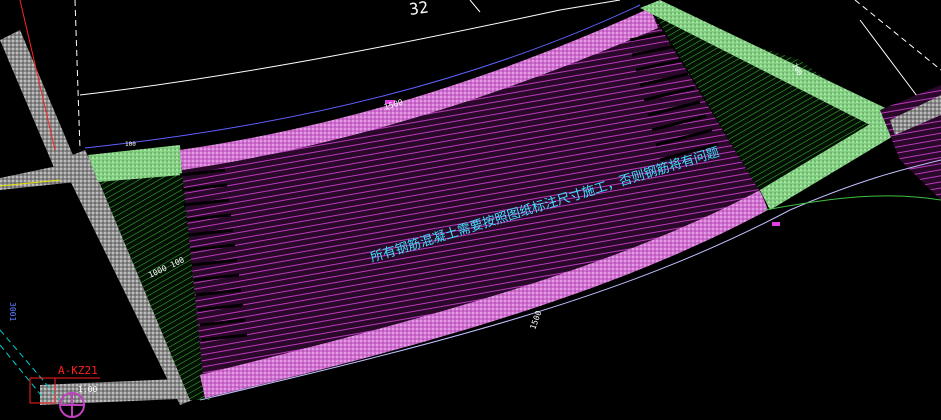 The width and height of the screenshot is (941, 420). Describe the element at coordinates (72, 405) in the screenshot. I see `column-symbol` at that location.